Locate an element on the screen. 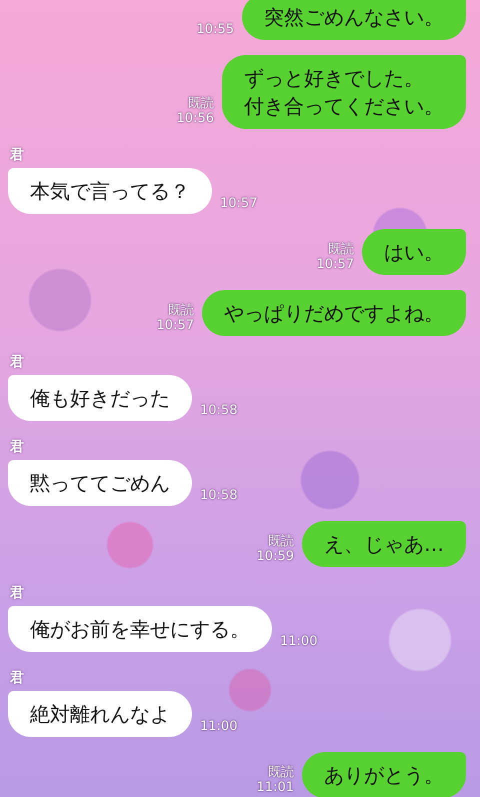 The width and height of the screenshot is (480, 797). received-message-bubble: 絶対離れんなよ is located at coordinates (100, 714).